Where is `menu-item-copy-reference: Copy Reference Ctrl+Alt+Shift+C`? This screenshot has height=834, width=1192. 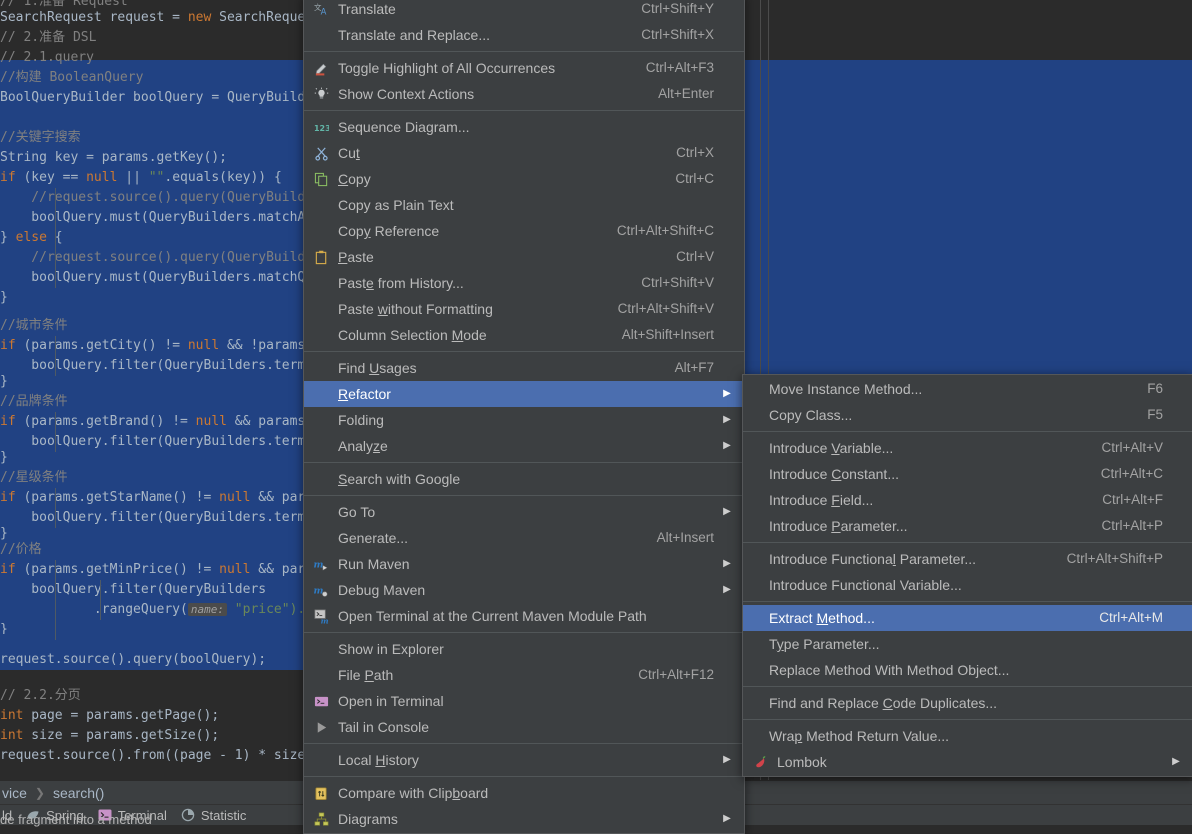 menu-item-copy-reference: Copy Reference Ctrl+Alt+Shift+C is located at coordinates (524, 231).